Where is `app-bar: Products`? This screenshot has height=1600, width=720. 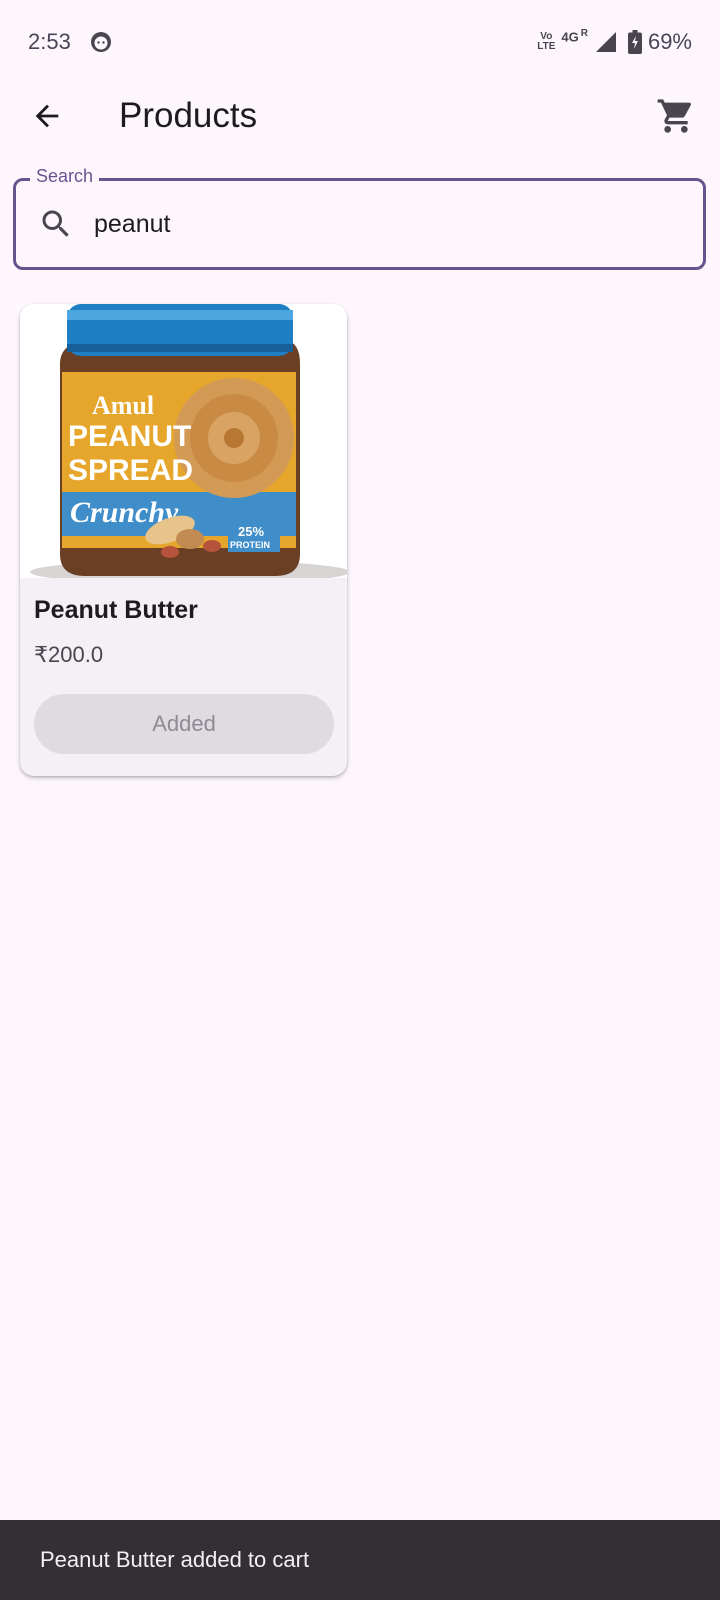
app-bar: Products is located at coordinates (360, 116).